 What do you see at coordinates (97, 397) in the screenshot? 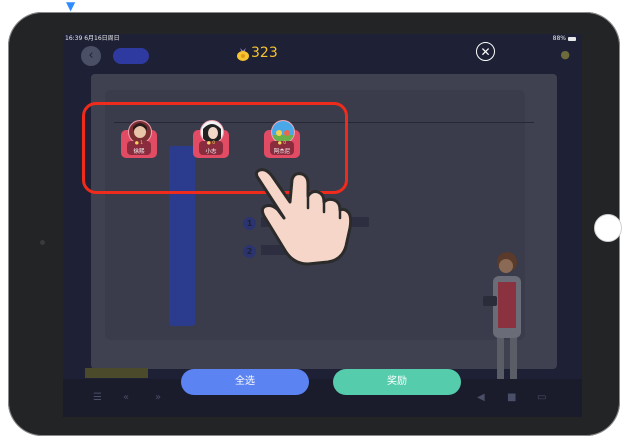
I see `menu-icon: ☰` at bounding box center [97, 397].